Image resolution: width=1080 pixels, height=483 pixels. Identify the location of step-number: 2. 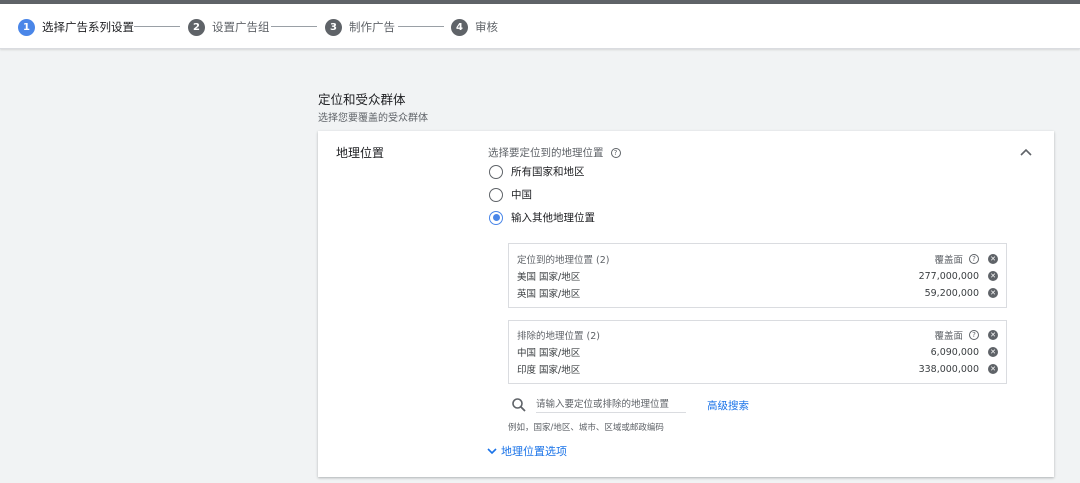
(196, 27).